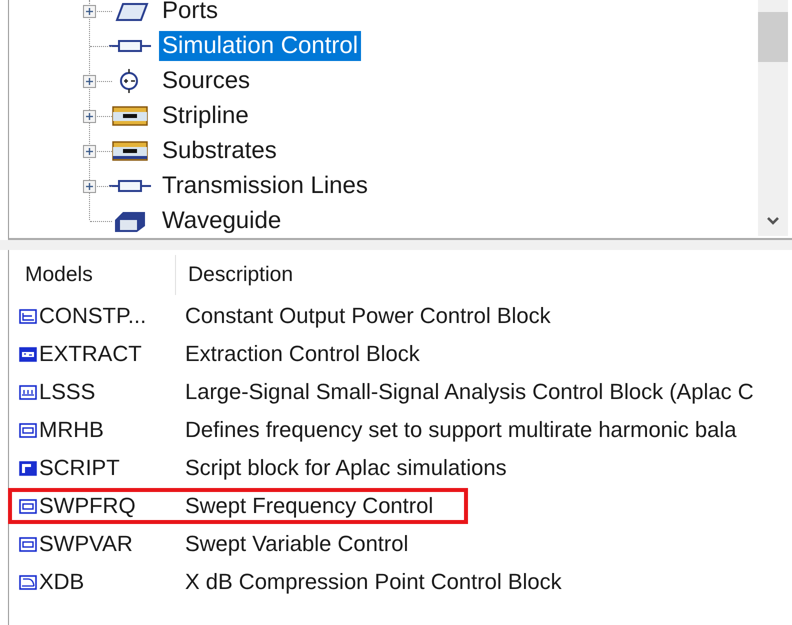 The height and width of the screenshot is (625, 792). What do you see at coordinates (260, 45) in the screenshot?
I see `tree-item: Simulation Control` at bounding box center [260, 45].